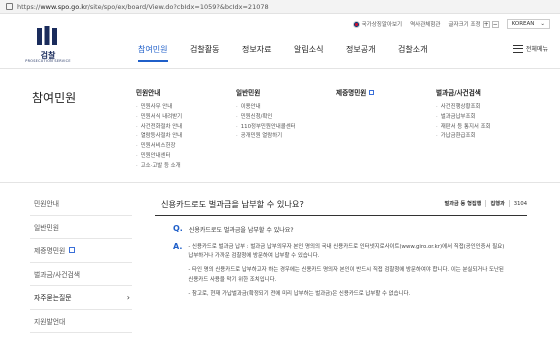  Describe the element at coordinates (536, 49) in the screenshot. I see `all-menu-label: 전체메뉴` at that location.